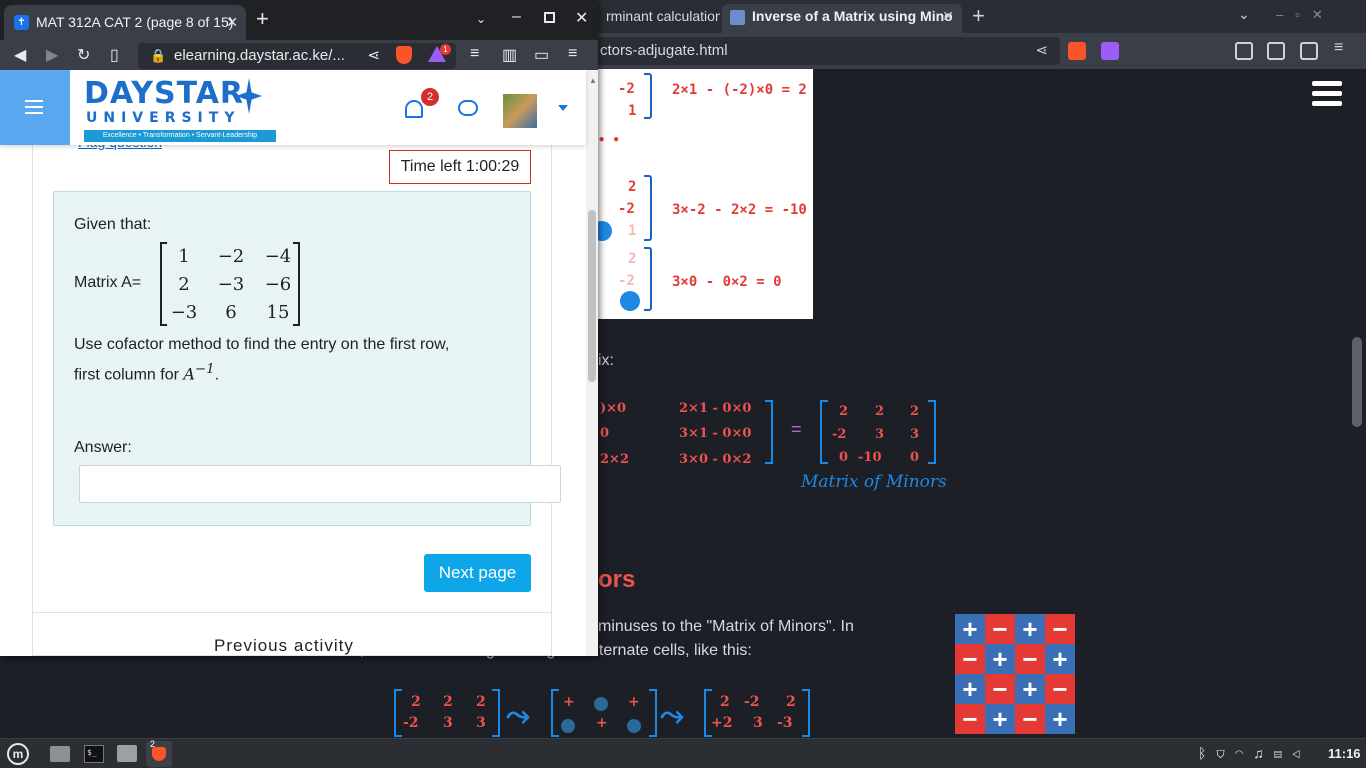  What do you see at coordinates (1301, 753) in the screenshot?
I see `volume-icon: ◁` at bounding box center [1301, 753].